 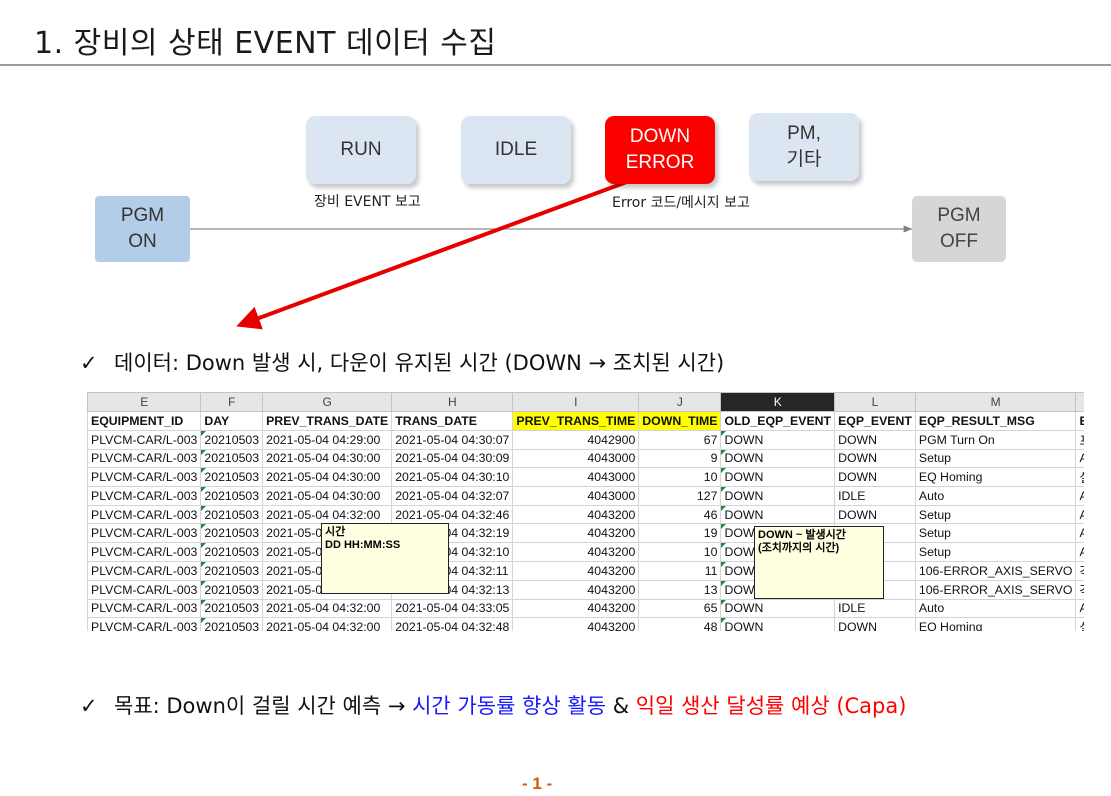 What do you see at coordinates (1079, 477) in the screenshot?
I see `table-cell: 설비 -` at bounding box center [1079, 477].